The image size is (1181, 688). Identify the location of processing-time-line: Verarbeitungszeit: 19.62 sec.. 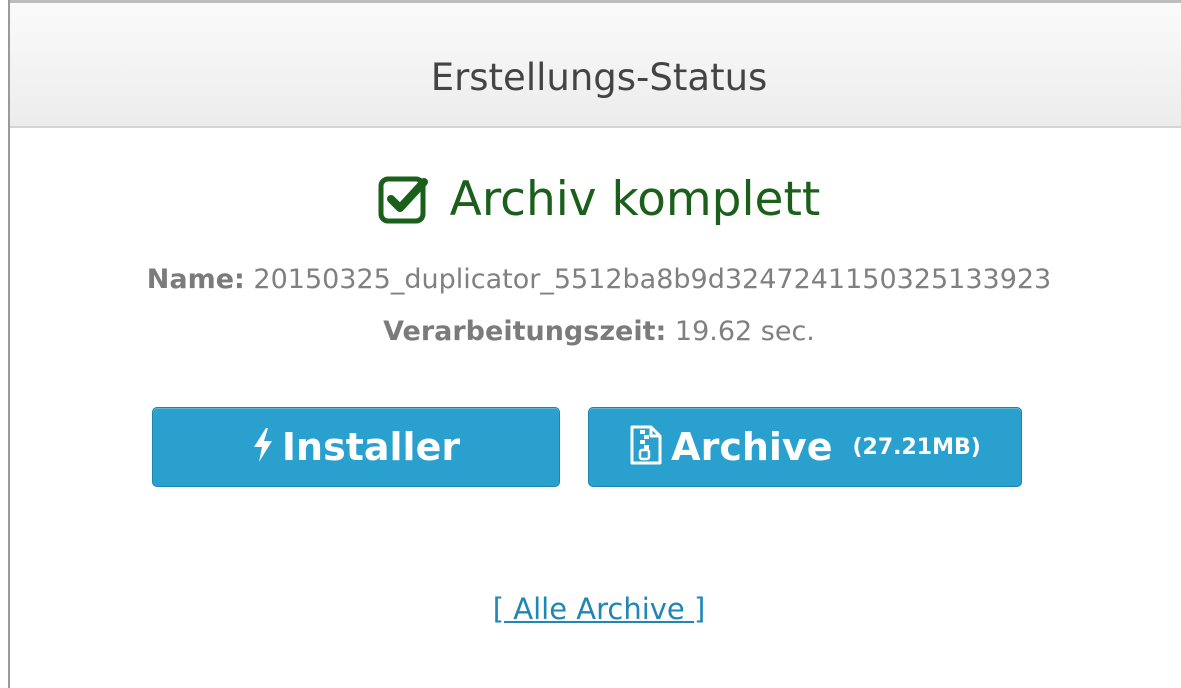
(595, 331).